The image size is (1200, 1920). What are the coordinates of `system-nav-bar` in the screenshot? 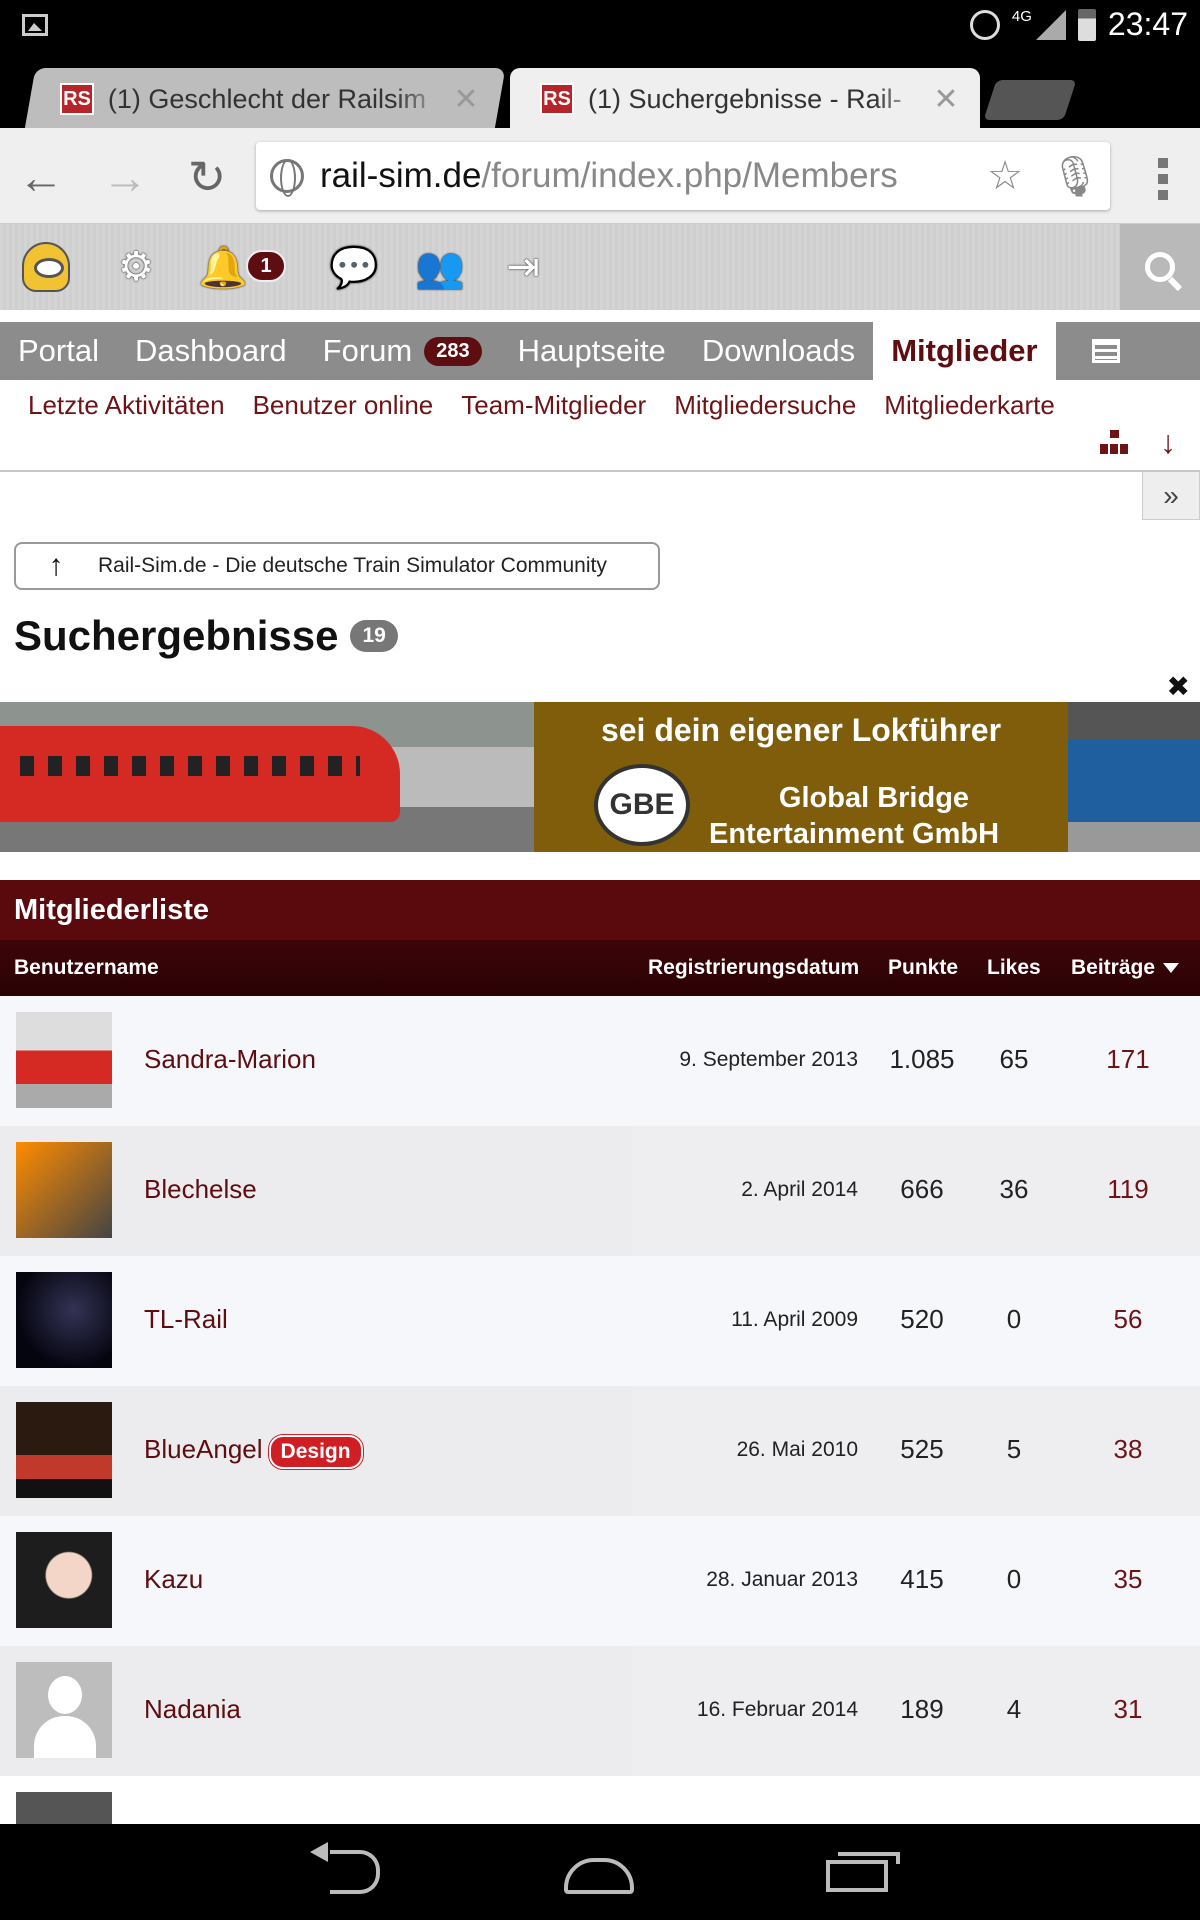 It's located at (600, 1872).